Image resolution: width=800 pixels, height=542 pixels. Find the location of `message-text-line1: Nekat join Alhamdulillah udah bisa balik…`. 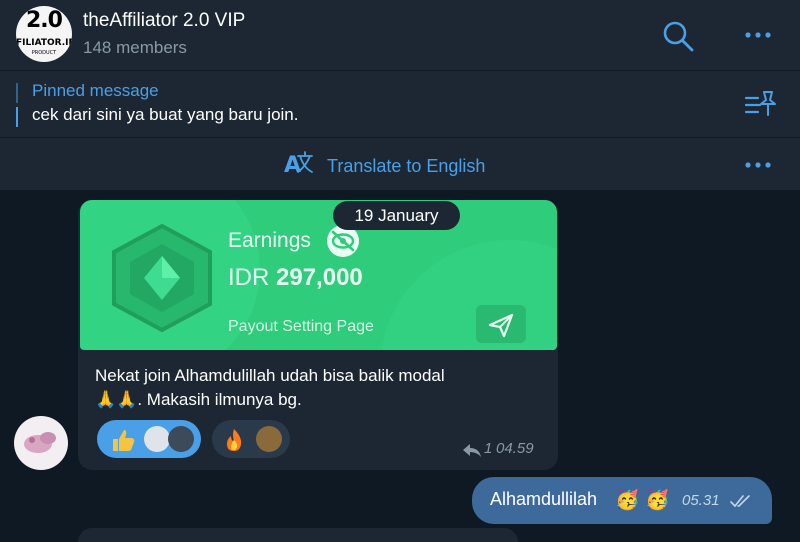

message-text-line1: Nekat join Alhamdulillah udah bisa balik… is located at coordinates (270, 375).